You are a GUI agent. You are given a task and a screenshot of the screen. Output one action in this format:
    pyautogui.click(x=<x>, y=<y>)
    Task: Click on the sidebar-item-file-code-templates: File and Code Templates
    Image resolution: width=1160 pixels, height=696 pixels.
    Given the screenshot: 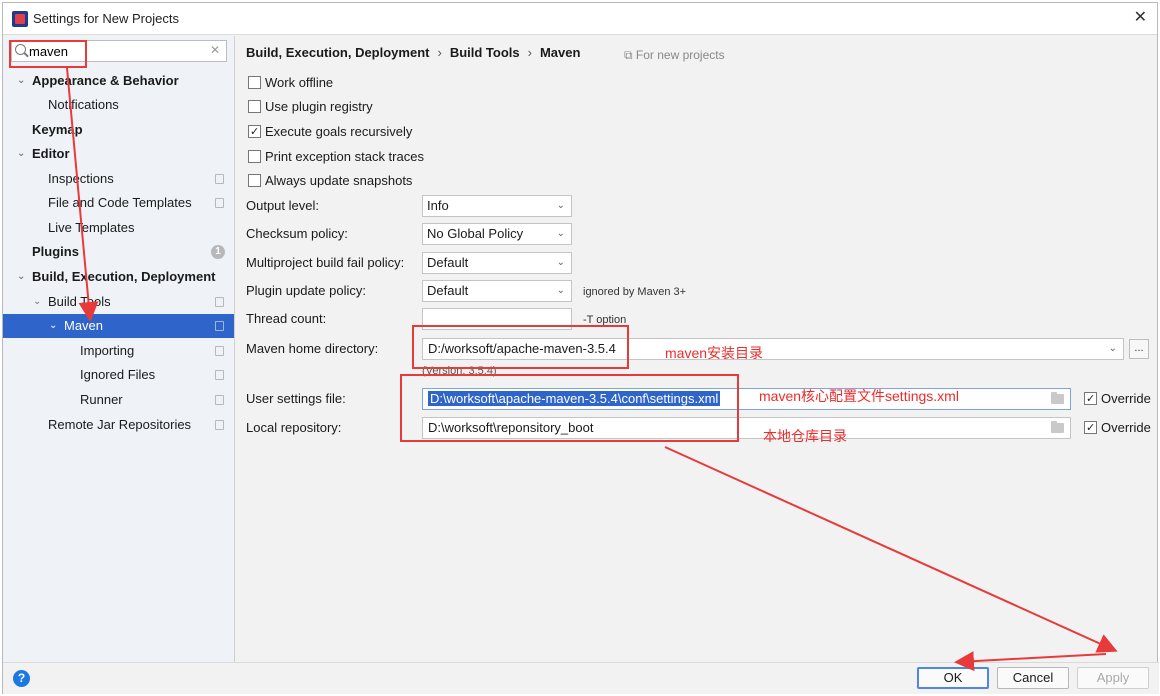 What is the action you would take?
    pyautogui.click(x=118, y=203)
    